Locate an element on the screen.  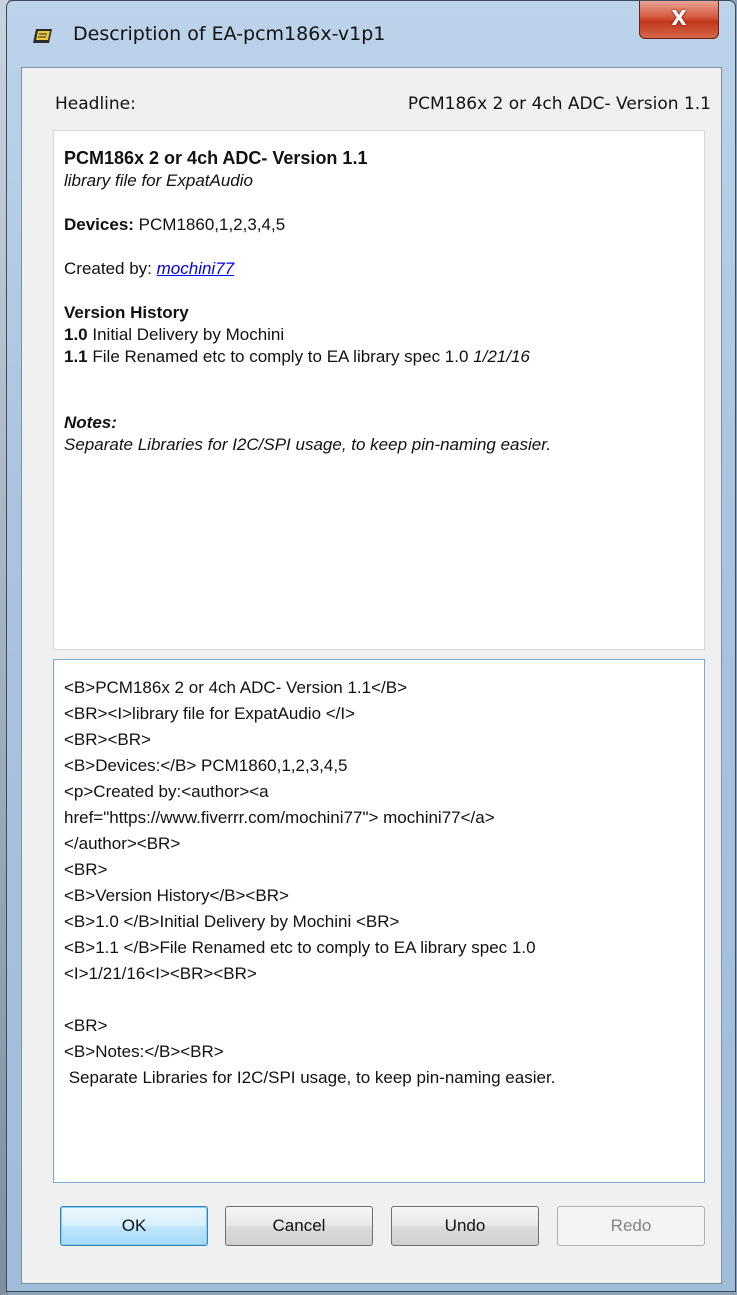
title-bar: Description of EA-pcm186x-v1p1 X is located at coordinates (371, 34).